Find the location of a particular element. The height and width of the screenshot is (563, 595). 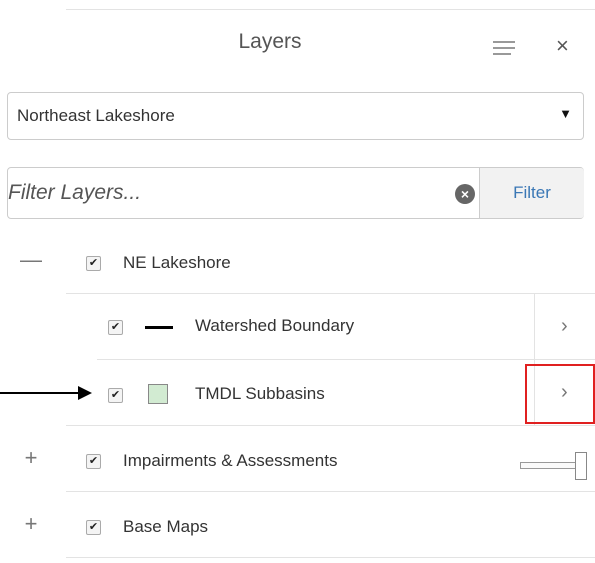

slider-track is located at coordinates (549, 465).